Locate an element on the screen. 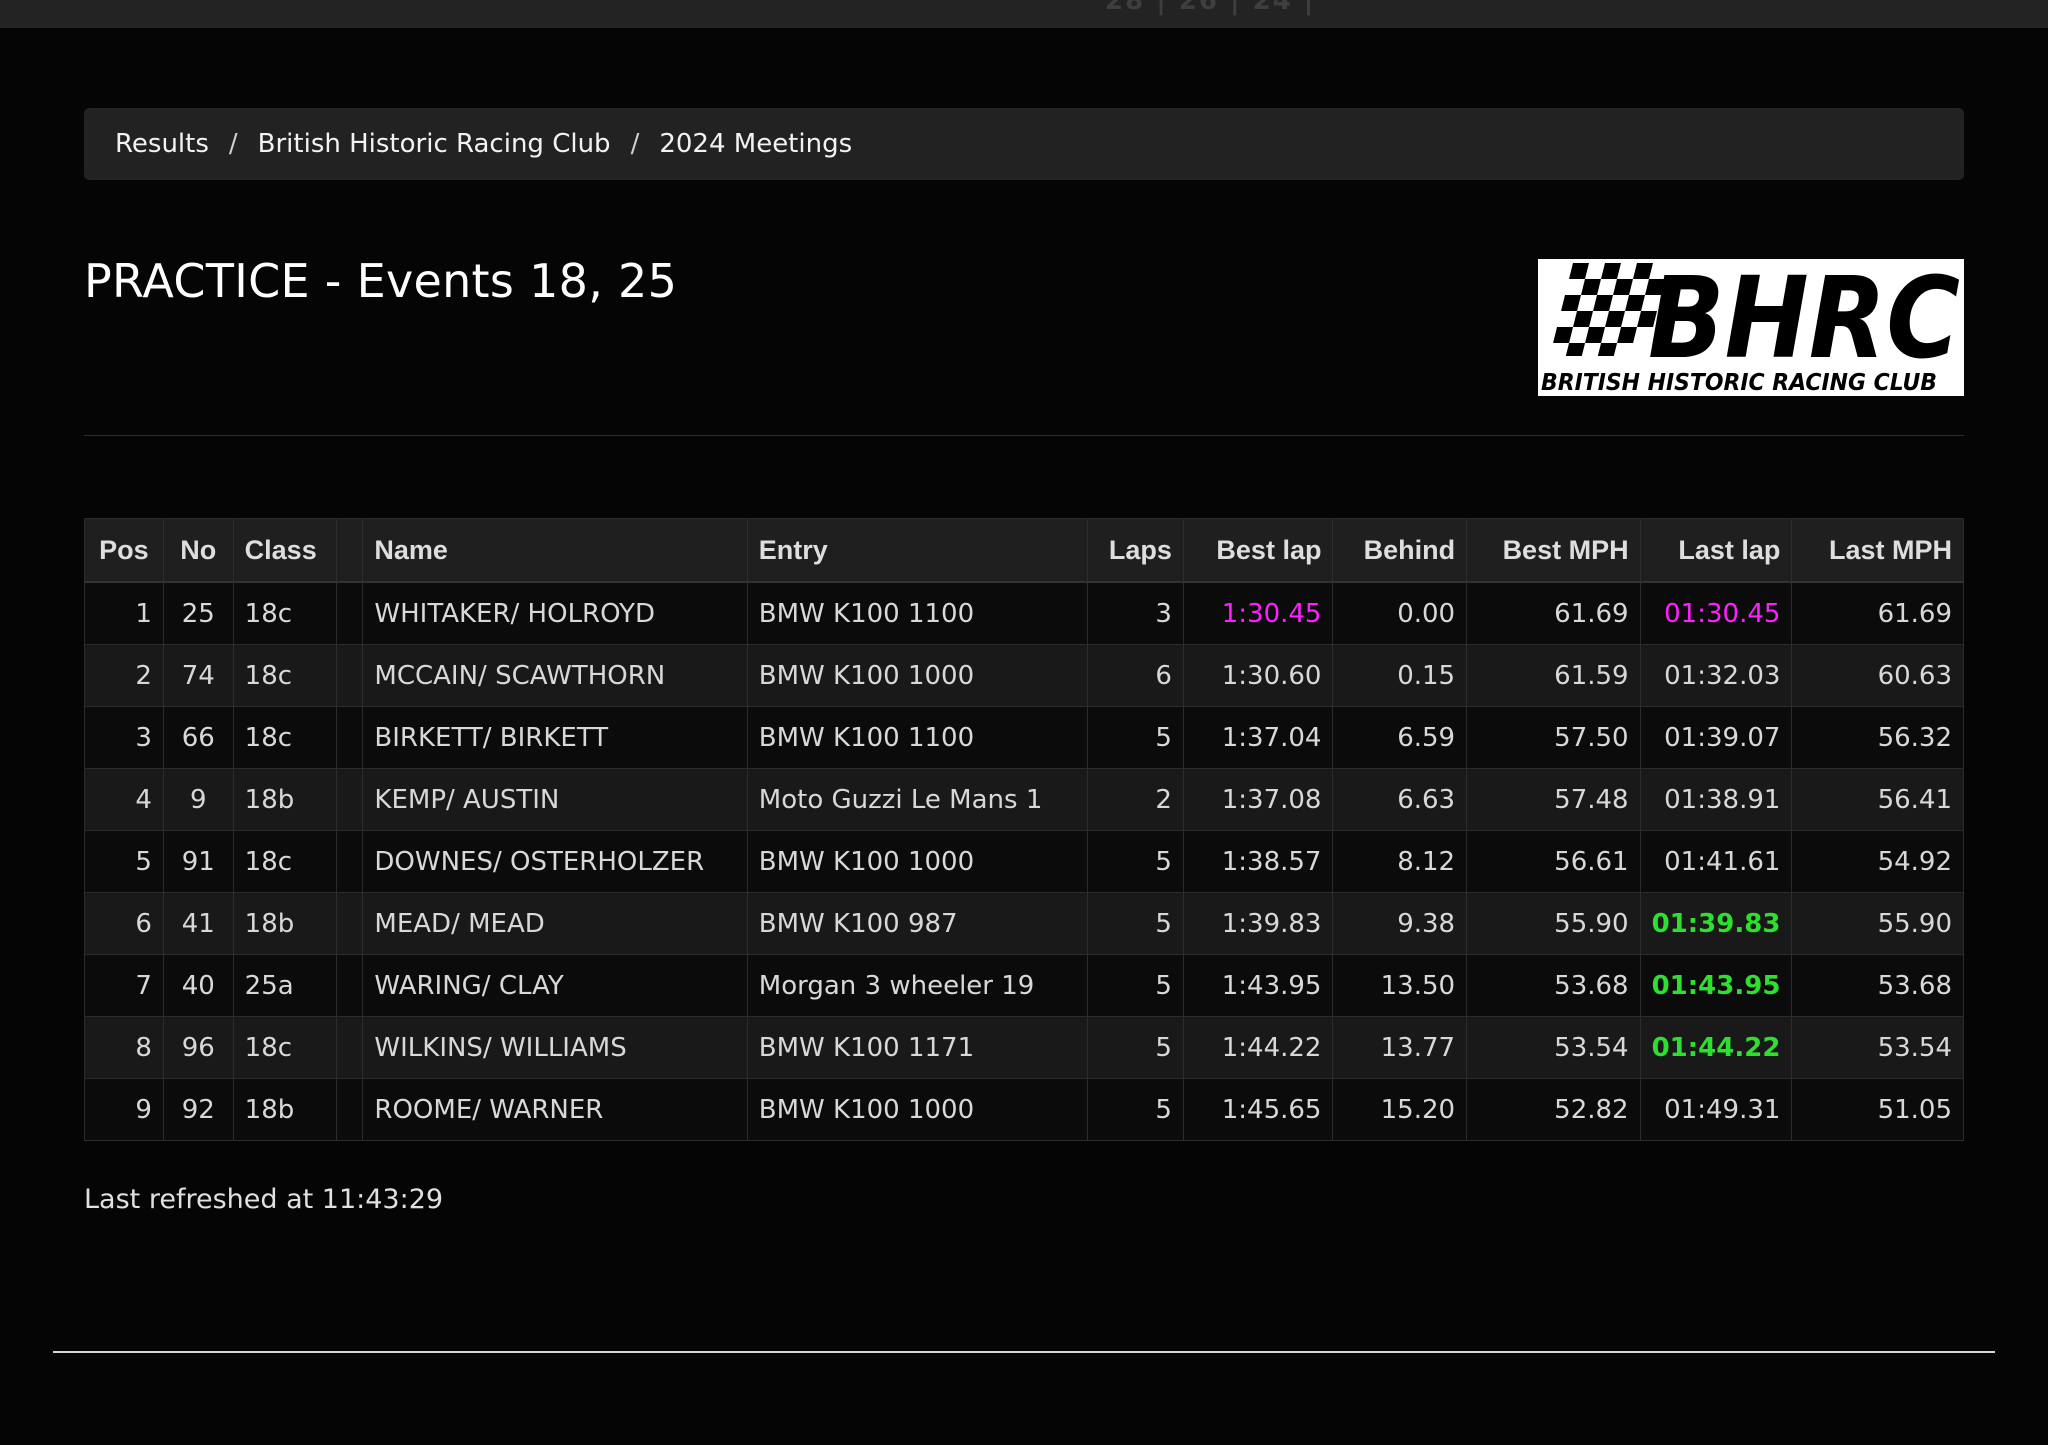 The height and width of the screenshot is (1445, 2048). cell-pos: 2 is located at coordinates (124, 675).